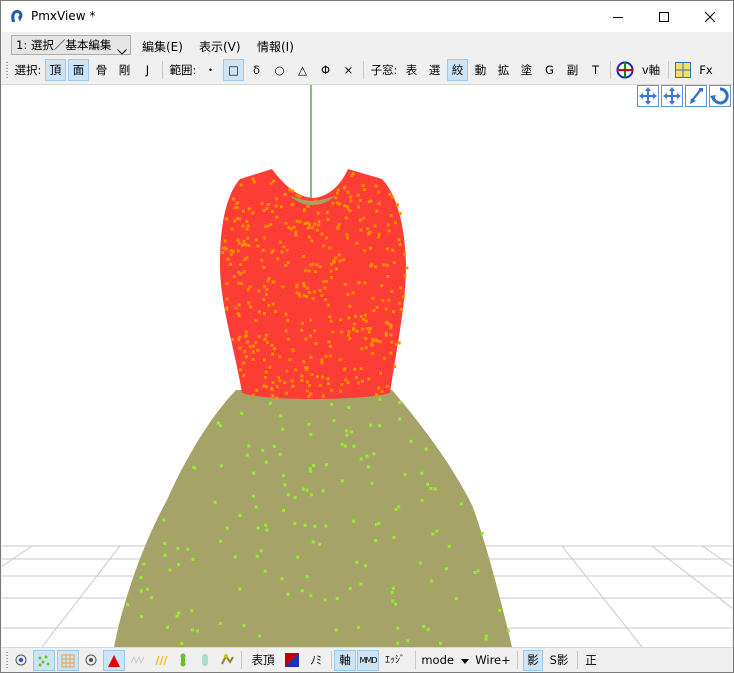 This screenshot has height=673, width=734. What do you see at coordinates (233, 70) in the screenshot?
I see `range-rect-button: □` at bounding box center [233, 70].